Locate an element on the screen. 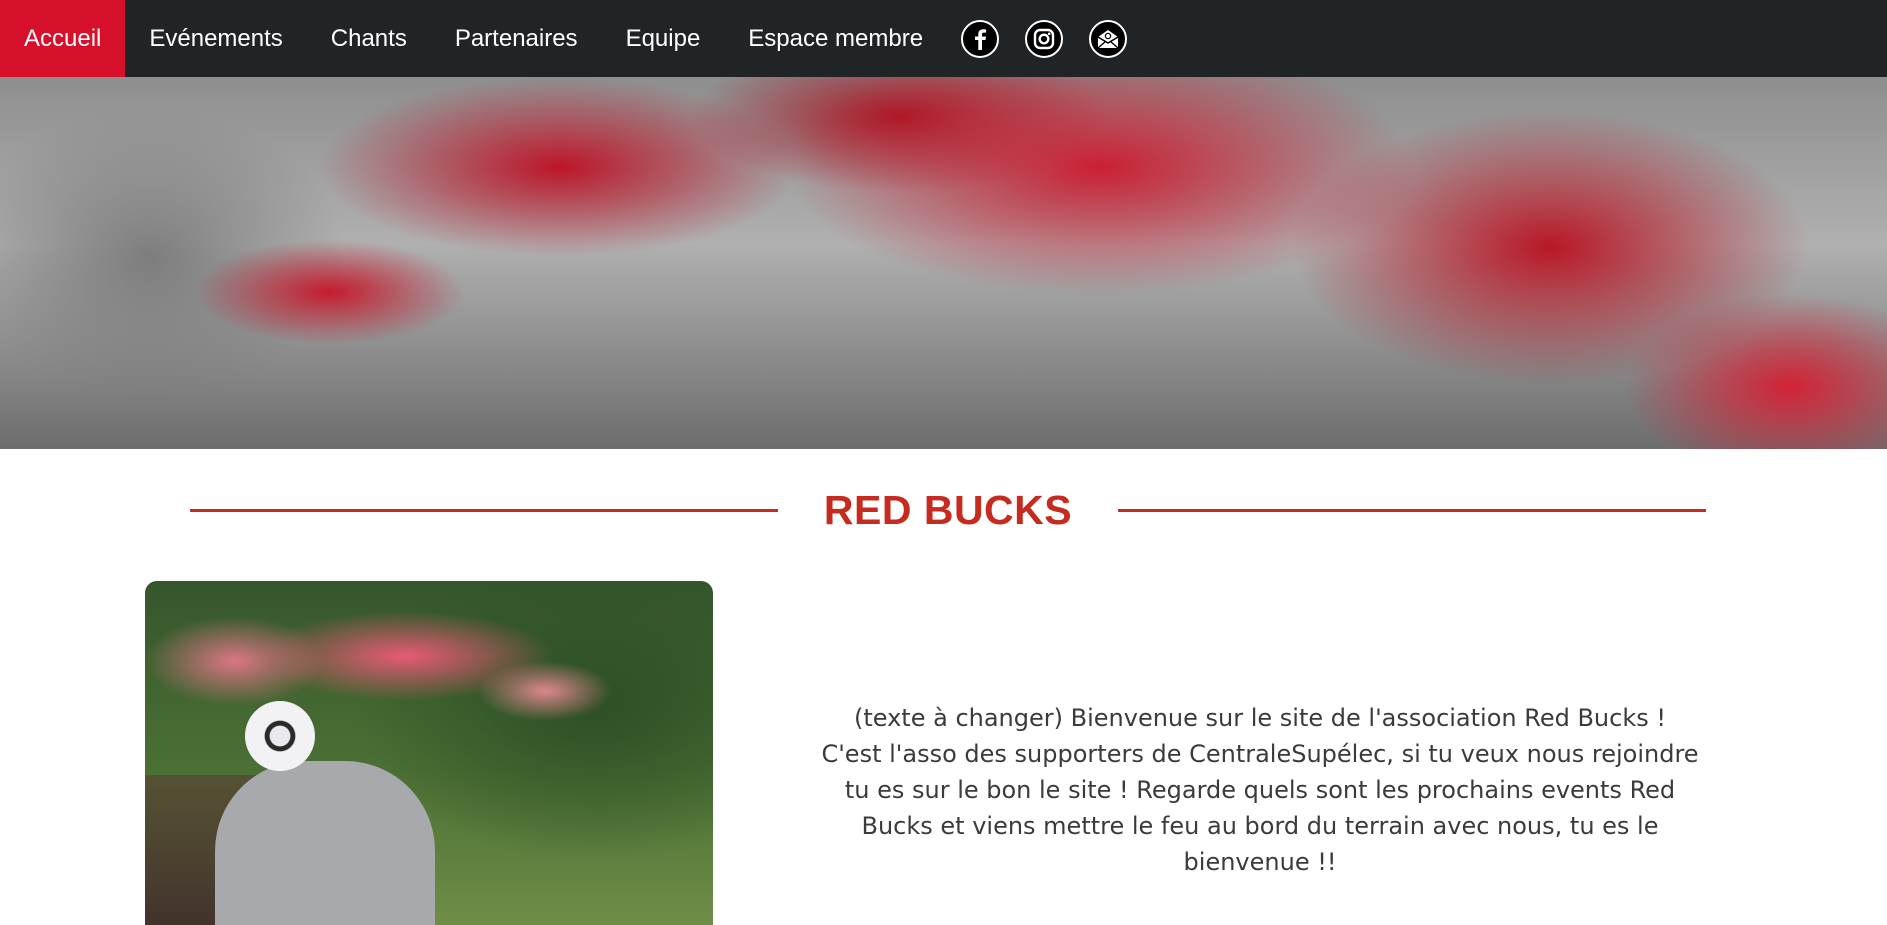 The image size is (1887, 925). photo-person is located at coordinates (325, 843).